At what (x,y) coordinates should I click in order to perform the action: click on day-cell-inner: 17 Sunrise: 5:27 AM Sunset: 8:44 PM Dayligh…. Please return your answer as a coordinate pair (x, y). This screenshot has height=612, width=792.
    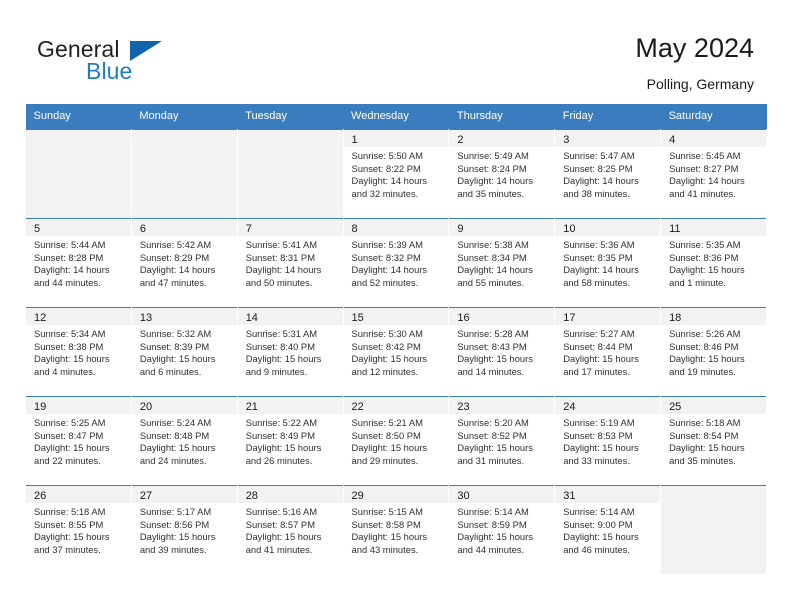
    Looking at the image, I should click on (608, 352).